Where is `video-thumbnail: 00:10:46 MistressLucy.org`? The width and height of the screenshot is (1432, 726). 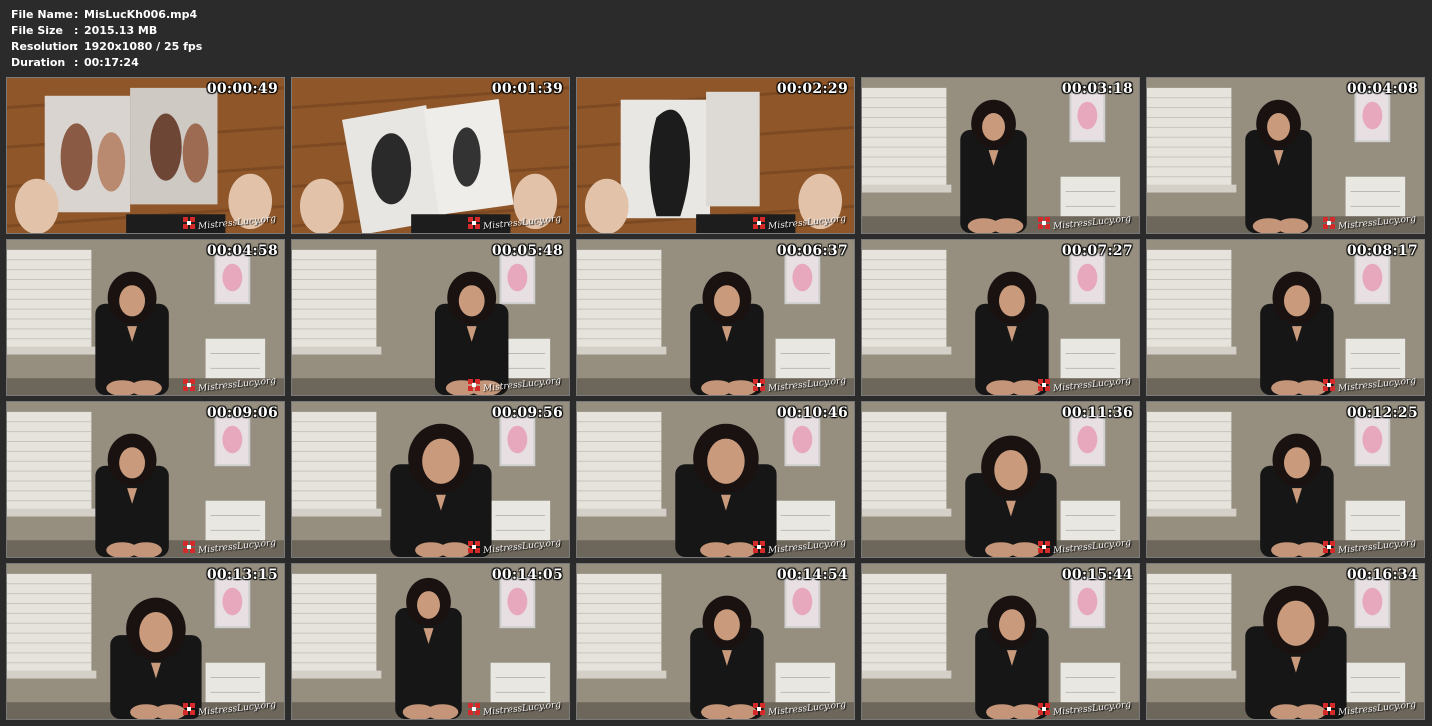 video-thumbnail: 00:10:46 MistressLucy.org is located at coordinates (715, 479).